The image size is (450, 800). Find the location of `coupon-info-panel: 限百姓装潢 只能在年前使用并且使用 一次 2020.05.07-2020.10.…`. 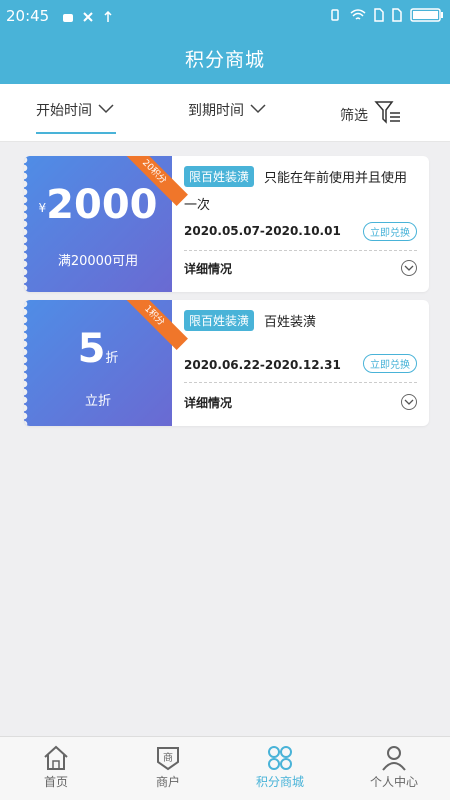

coupon-info-panel: 限百姓装潢 只能在年前使用并且使用 一次 2020.05.07-2020.10.… is located at coordinates (300, 224).